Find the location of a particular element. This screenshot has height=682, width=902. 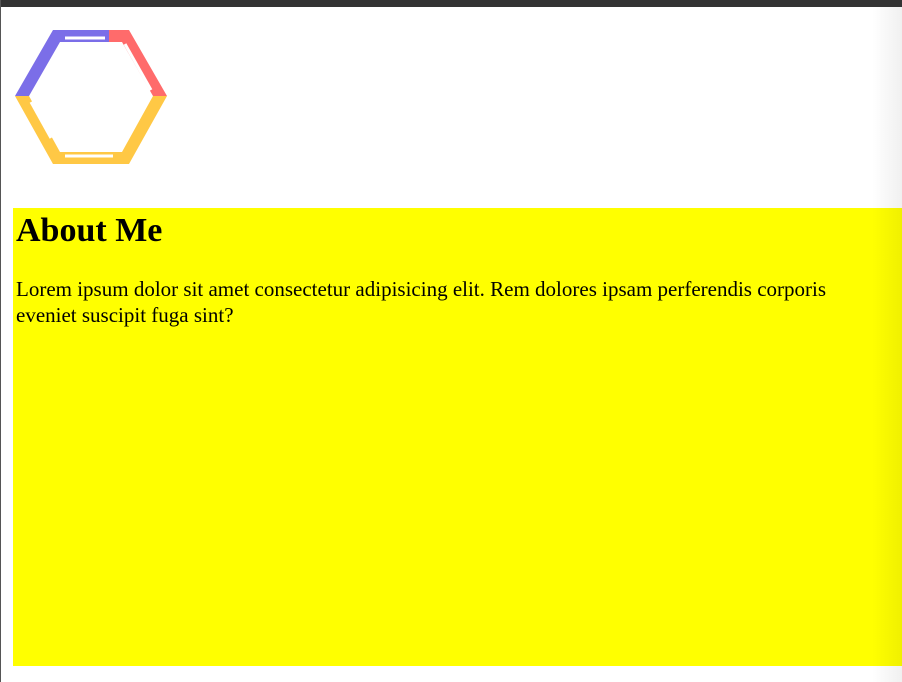

about-heading: About Me is located at coordinates (89, 230).